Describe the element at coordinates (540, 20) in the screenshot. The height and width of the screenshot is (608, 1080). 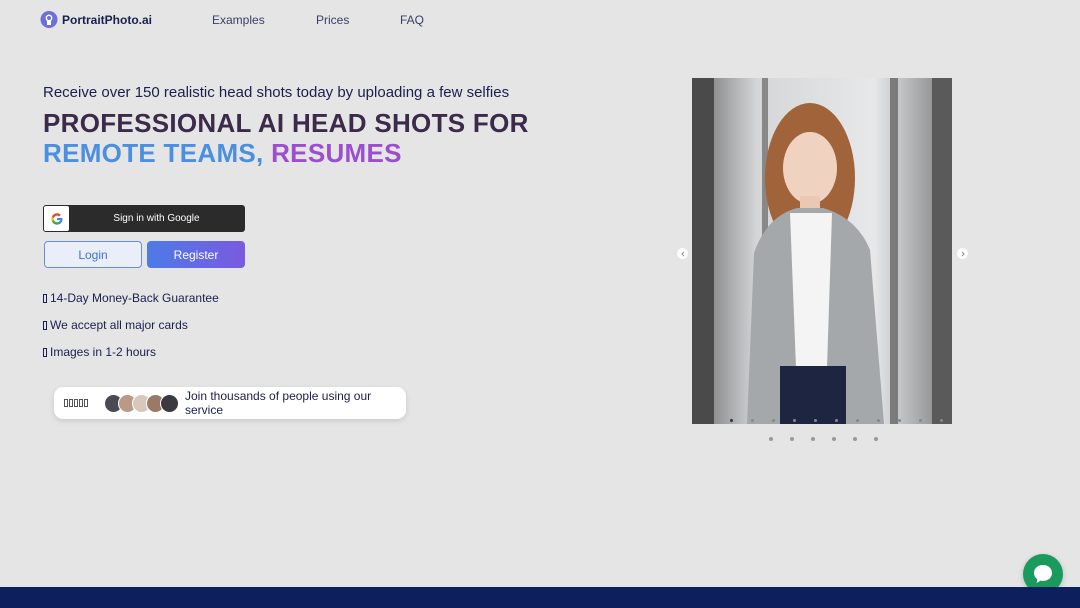
I see `header: PortraitPhoto.ai Examples Prices FAQ` at that location.